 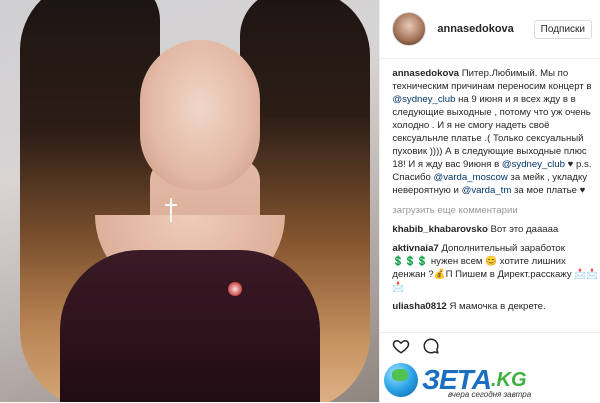 What do you see at coordinates (401, 380) in the screenshot?
I see `globe-icon` at bounding box center [401, 380].